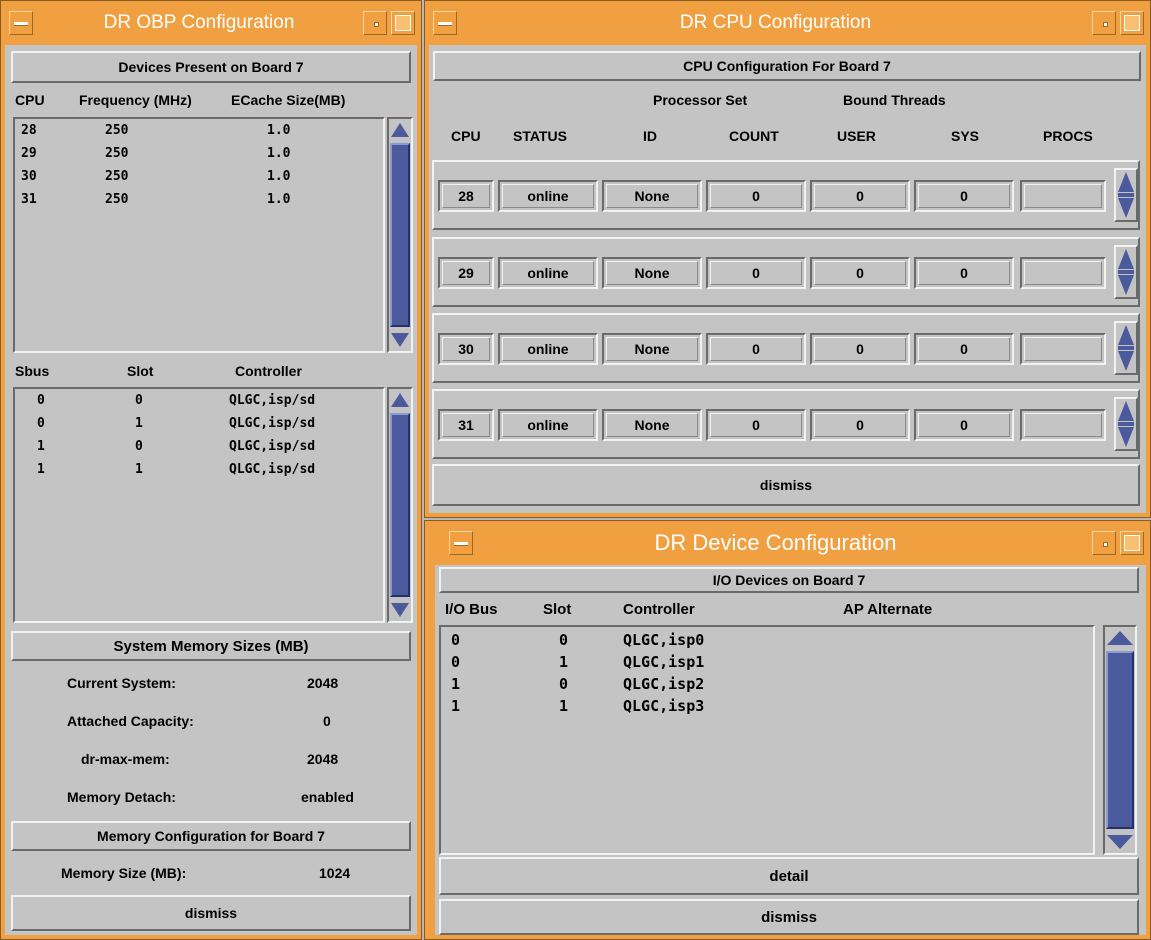 Image resolution: width=1151 pixels, height=940 pixels. What do you see at coordinates (700, 100) in the screenshot?
I see `processor-set-label: Processor Set` at bounding box center [700, 100].